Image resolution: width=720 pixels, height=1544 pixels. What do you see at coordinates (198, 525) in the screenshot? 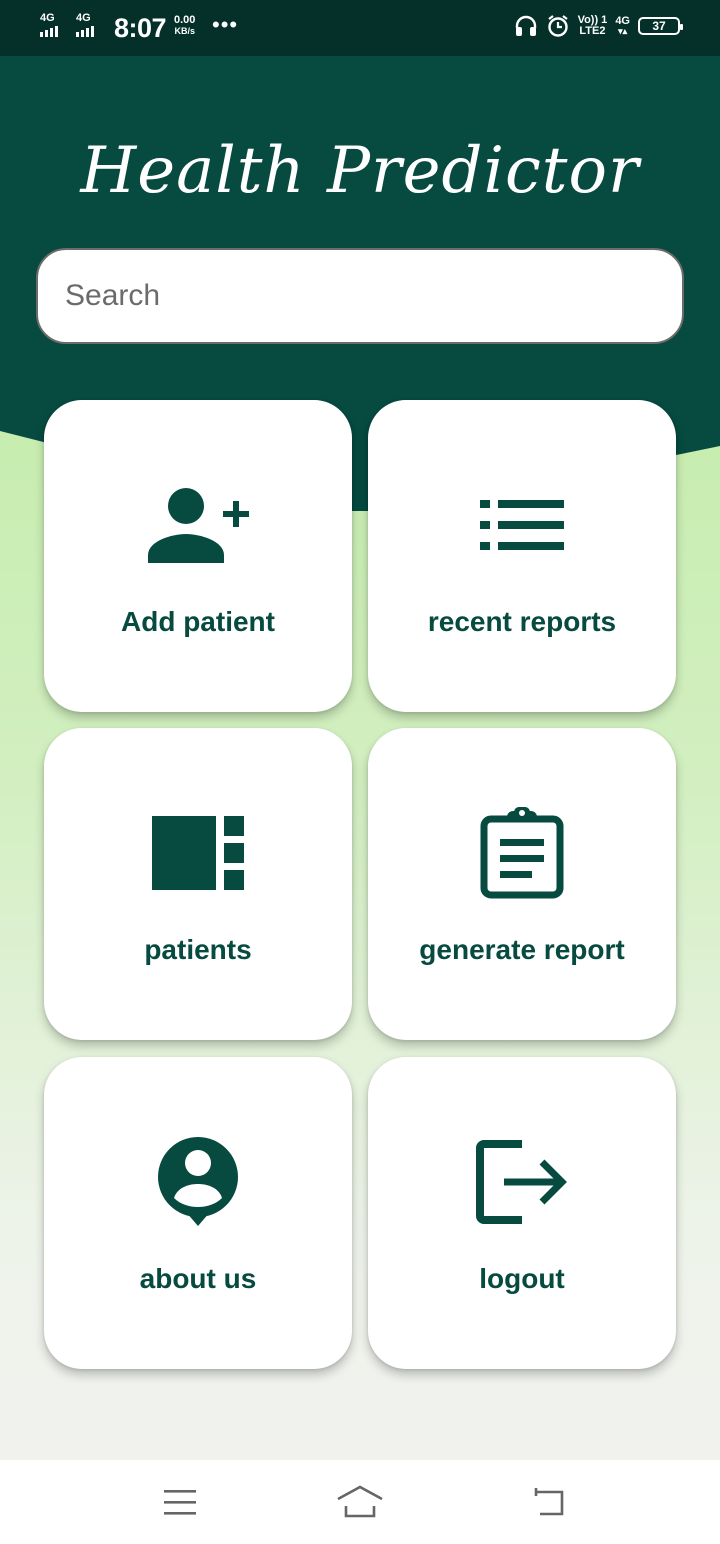
I see `add-person-icon` at bounding box center [198, 525].